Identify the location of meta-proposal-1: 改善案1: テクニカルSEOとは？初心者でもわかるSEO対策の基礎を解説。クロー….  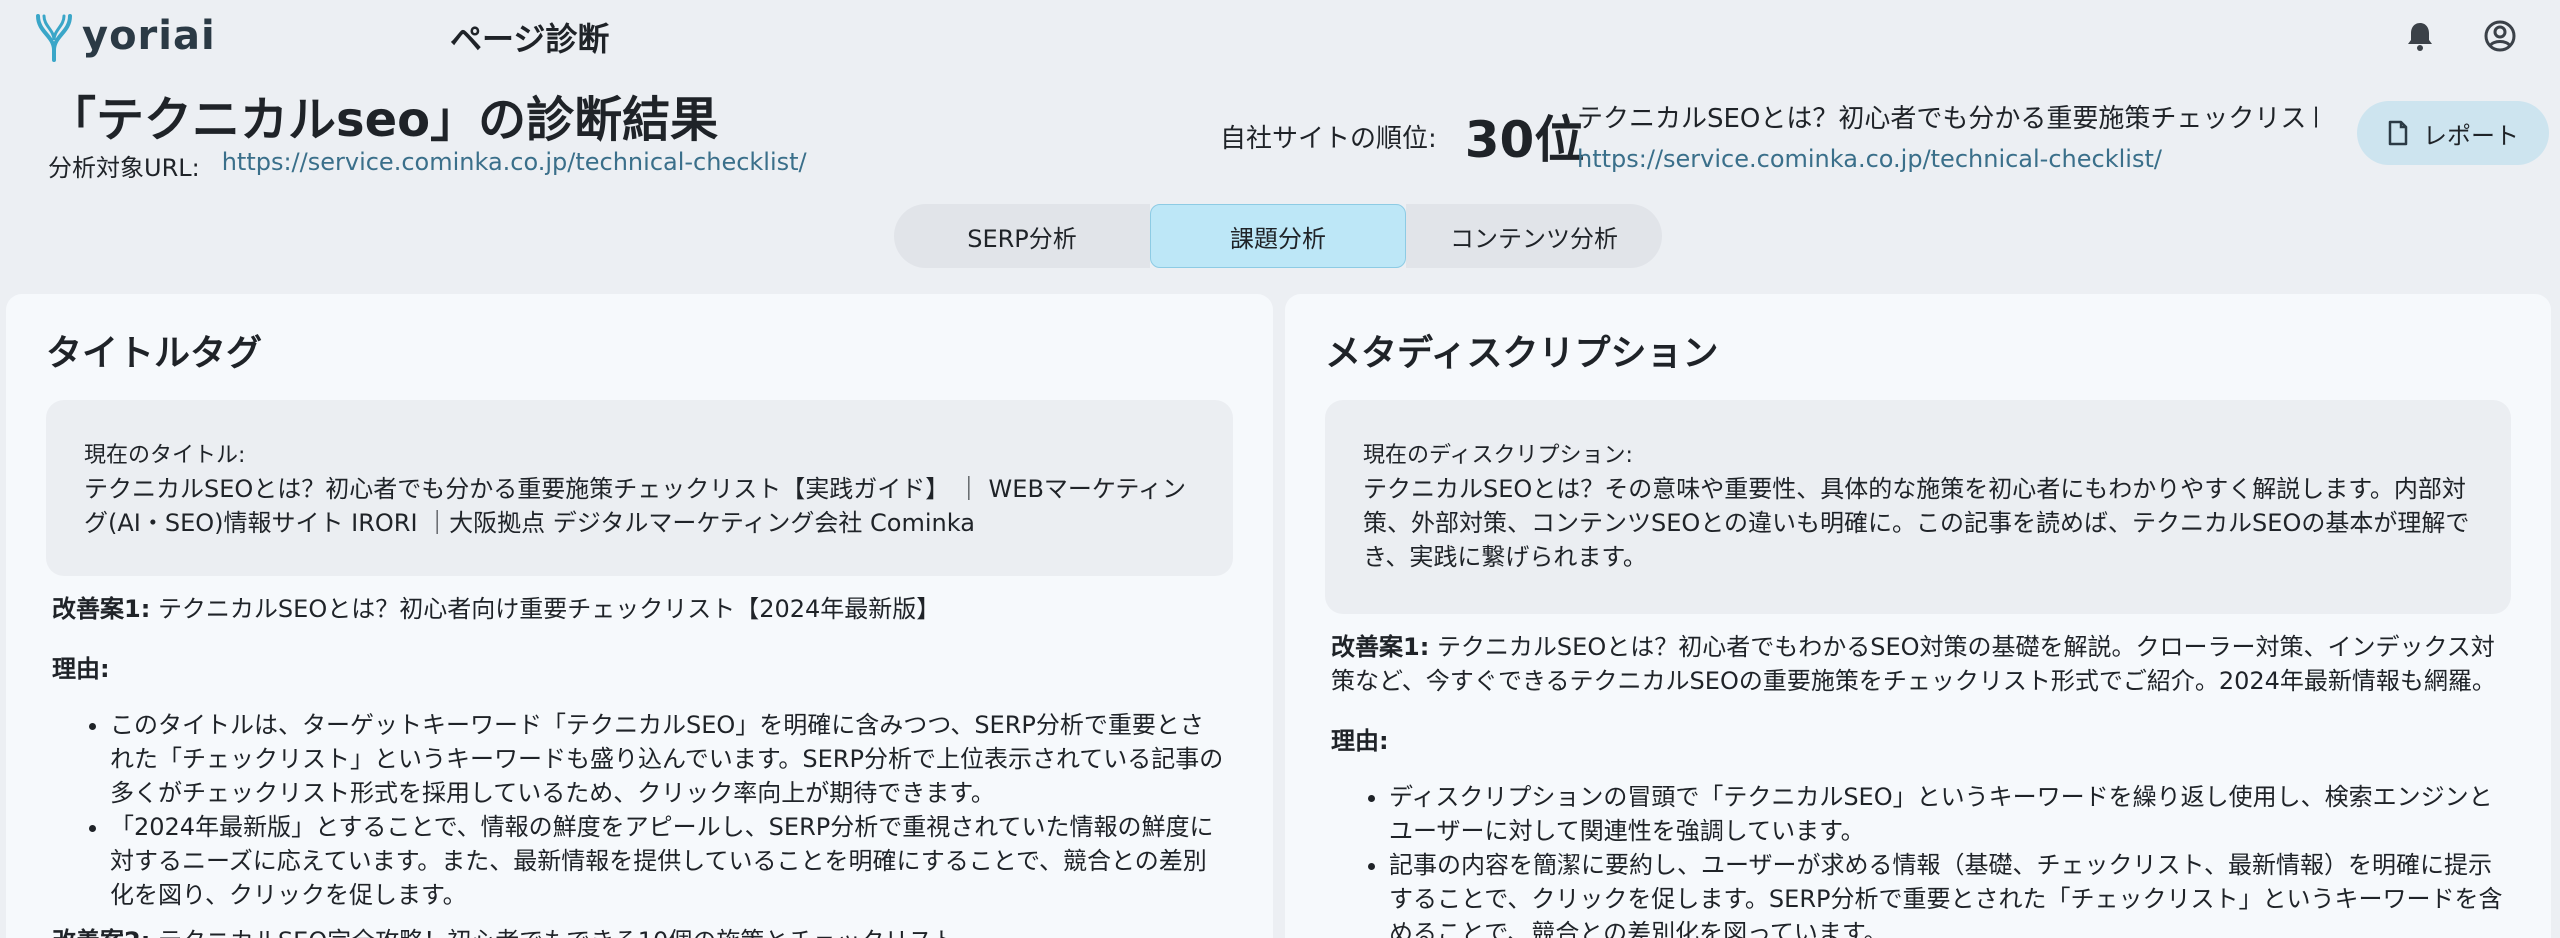
(1918, 664).